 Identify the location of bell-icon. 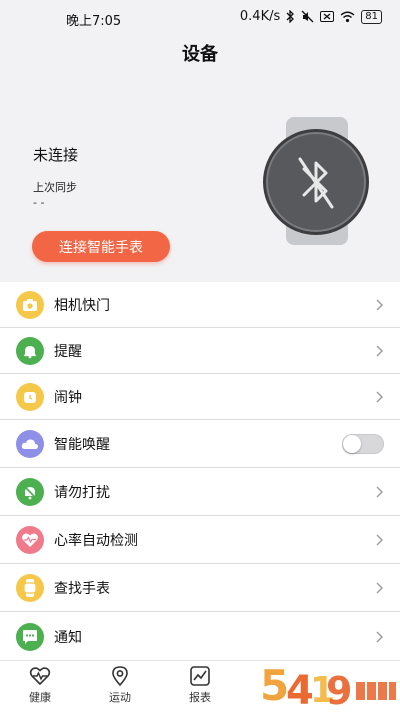
(30, 350).